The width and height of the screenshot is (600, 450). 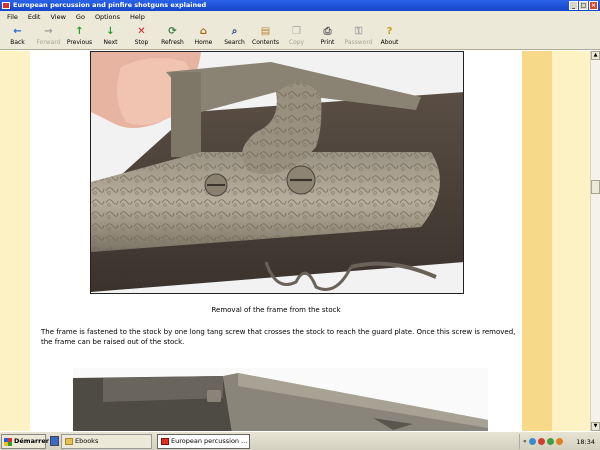 I want to click on window-controls: _ □ ×, so click(x=583, y=5).